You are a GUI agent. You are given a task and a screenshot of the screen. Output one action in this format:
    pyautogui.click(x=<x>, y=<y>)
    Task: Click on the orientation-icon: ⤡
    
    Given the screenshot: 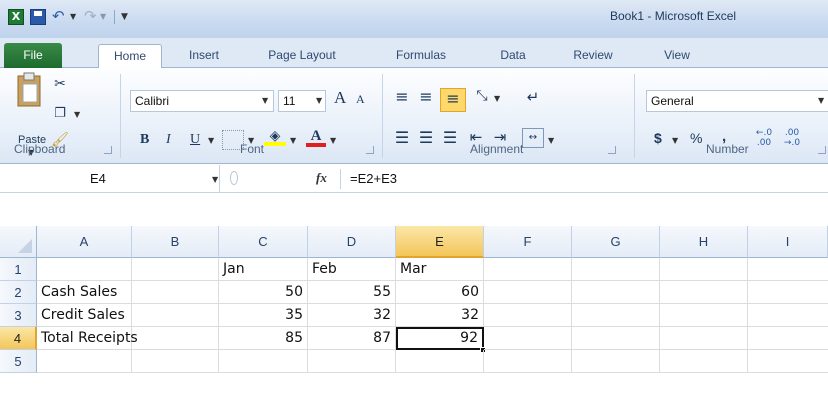 What is the action you would take?
    pyautogui.click(x=482, y=96)
    